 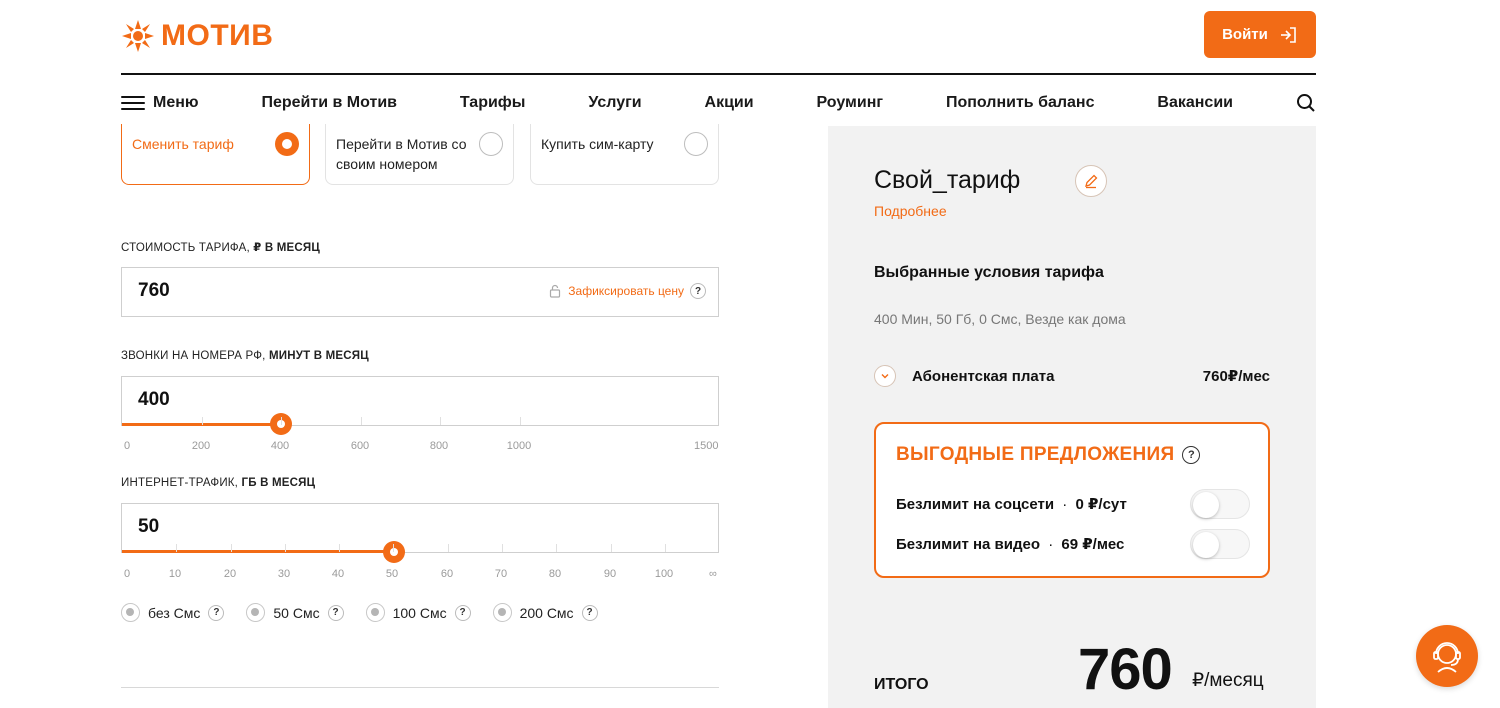 I want to click on total-value: 760, so click(x=1125, y=669).